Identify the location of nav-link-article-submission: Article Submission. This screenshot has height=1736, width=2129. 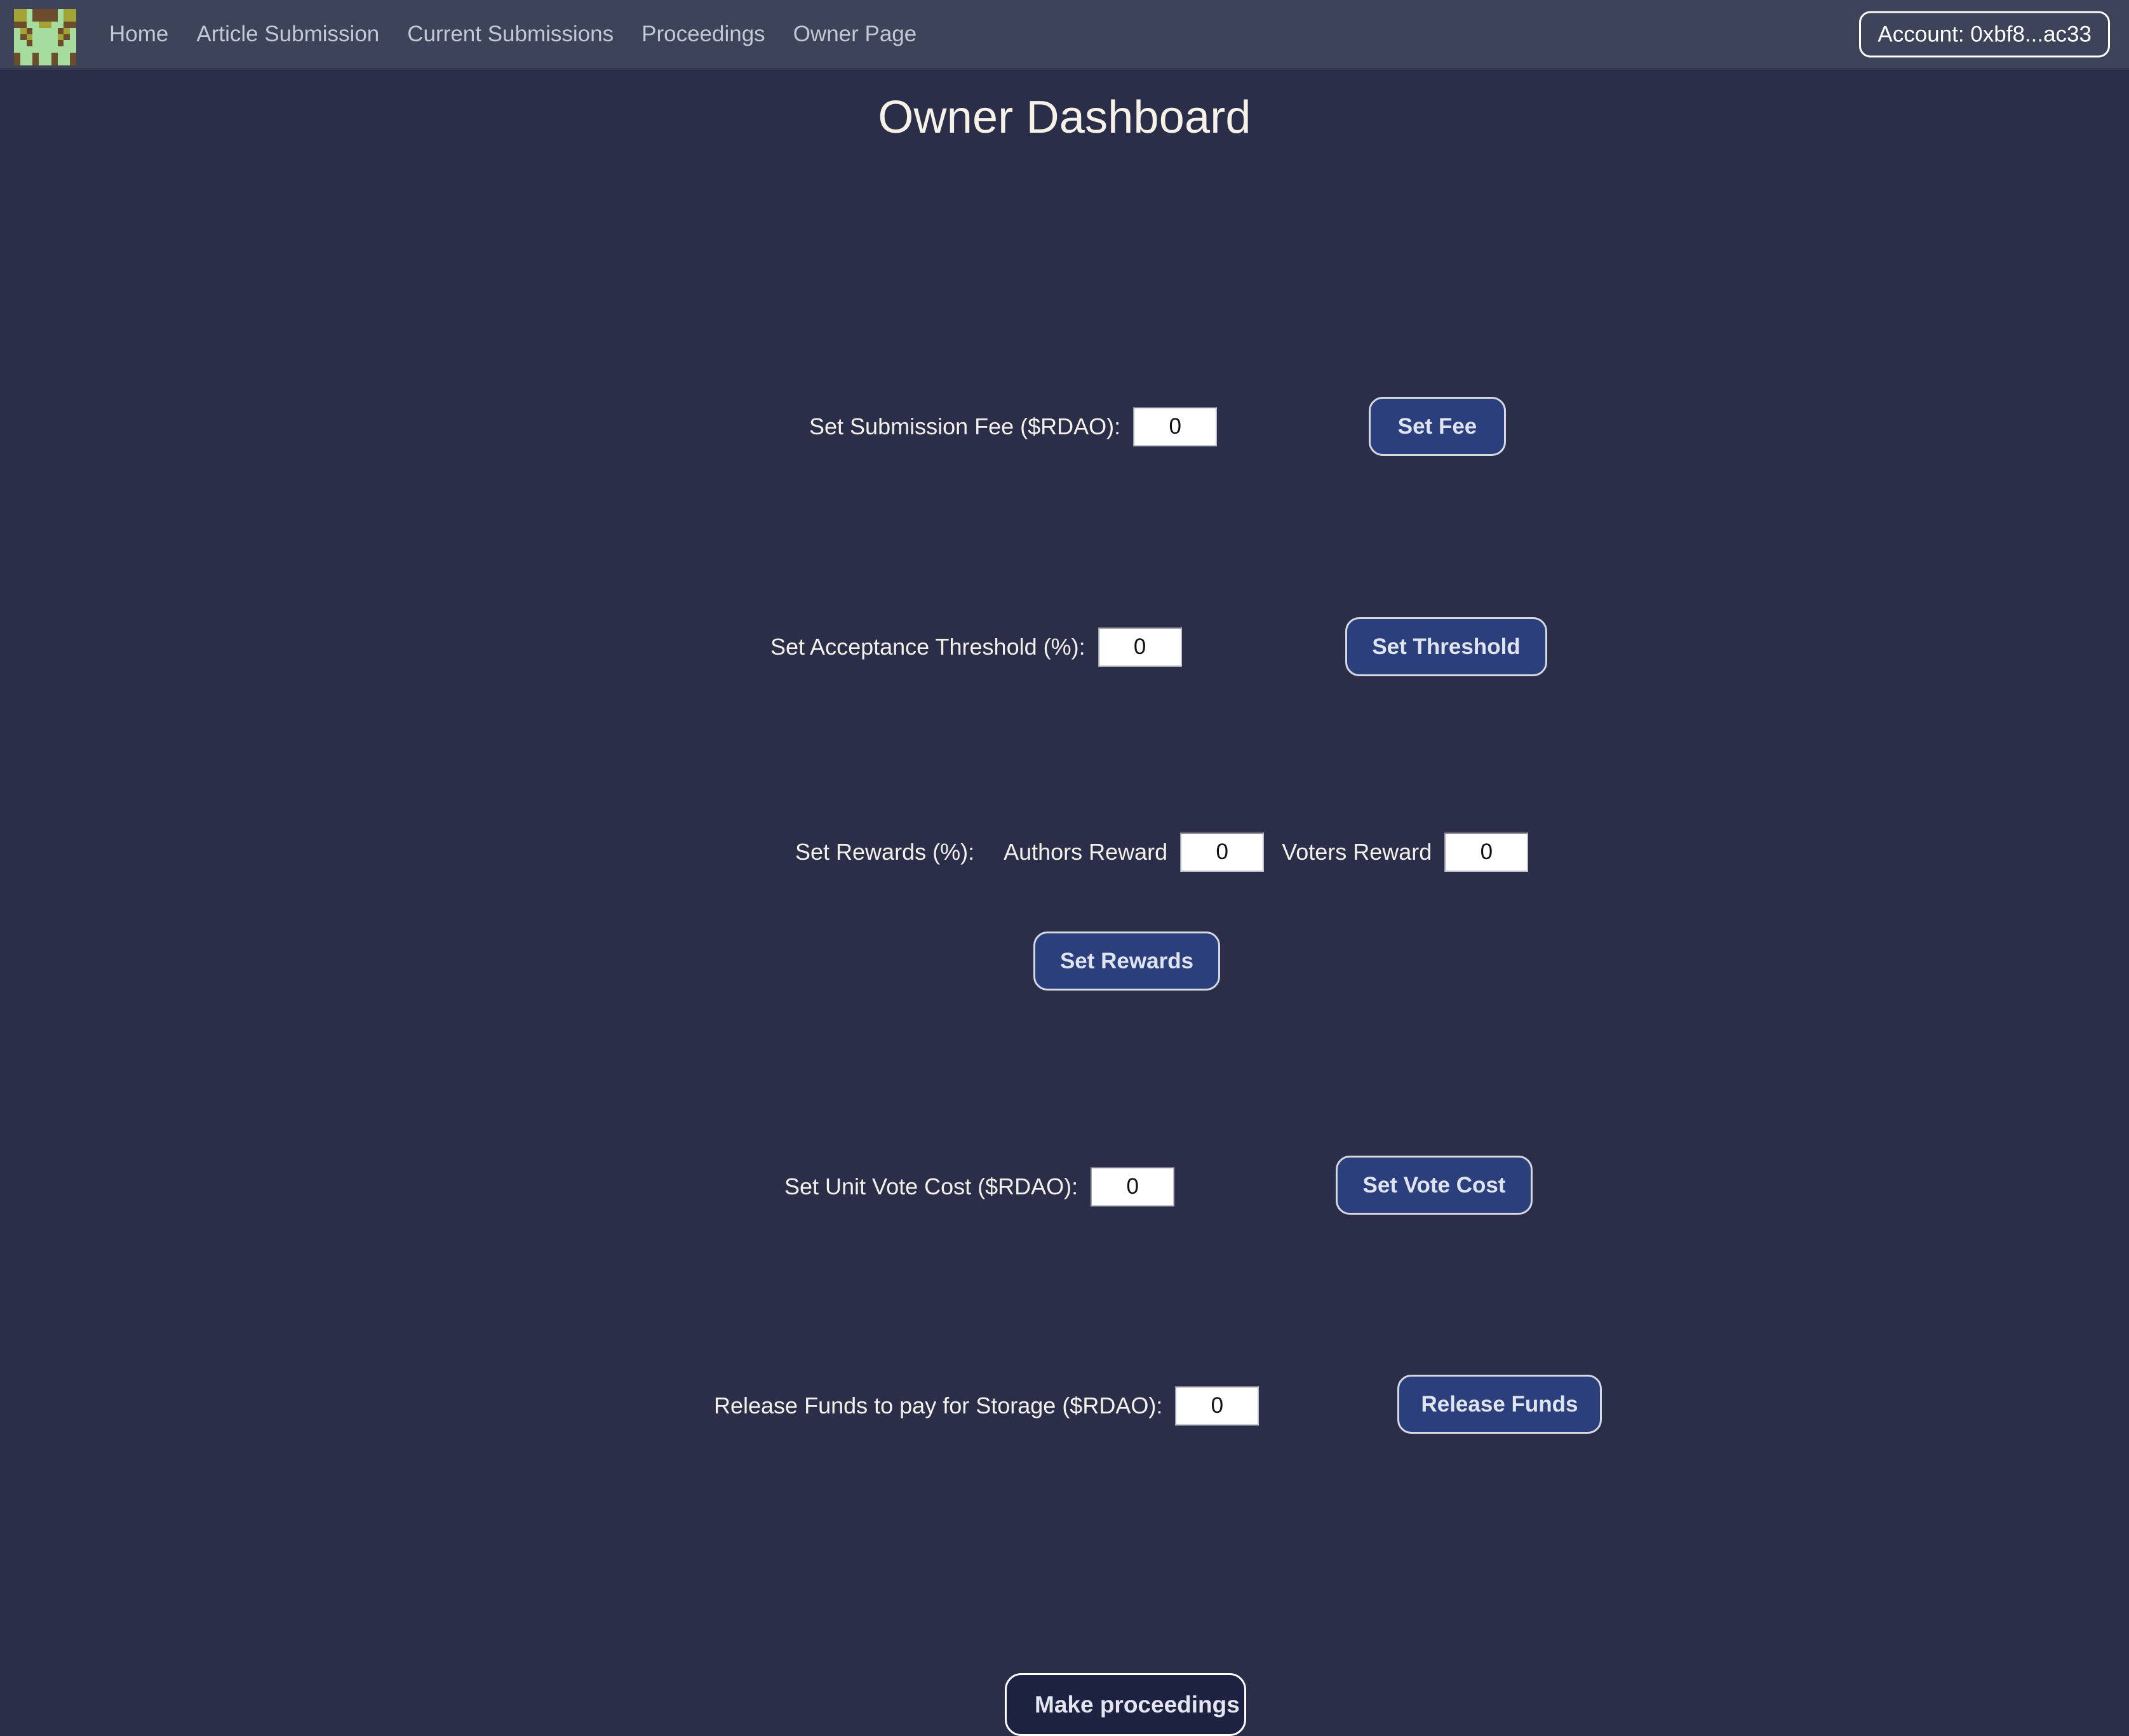
(287, 34).